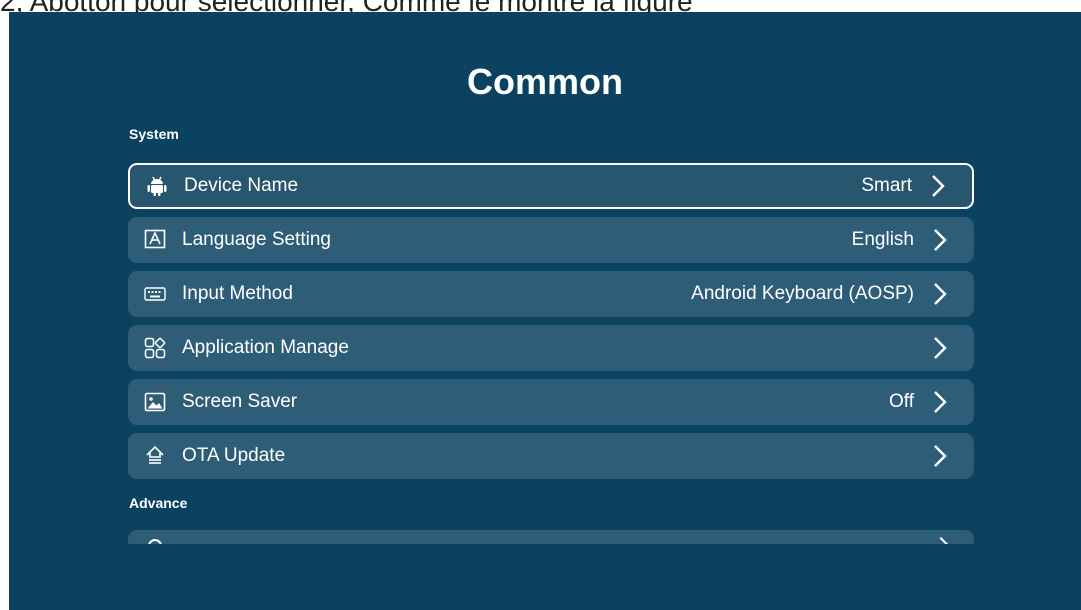 The image size is (1081, 610). What do you see at coordinates (155, 402) in the screenshot?
I see `image-icon` at bounding box center [155, 402].